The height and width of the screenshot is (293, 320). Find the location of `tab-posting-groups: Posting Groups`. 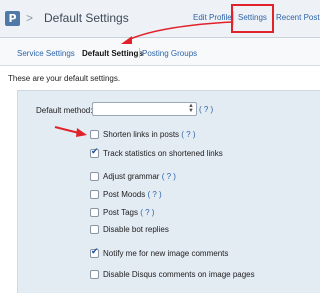

tab-posting-groups: Posting Groups is located at coordinates (169, 53).